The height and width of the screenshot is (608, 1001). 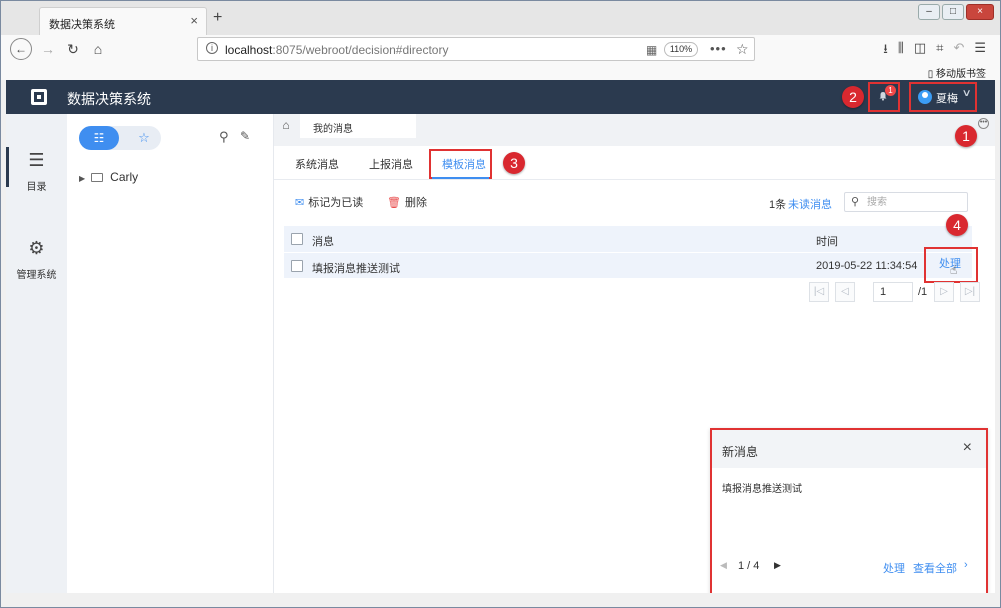 I want to click on sidebar-item-label: 目录, so click(x=36, y=187).